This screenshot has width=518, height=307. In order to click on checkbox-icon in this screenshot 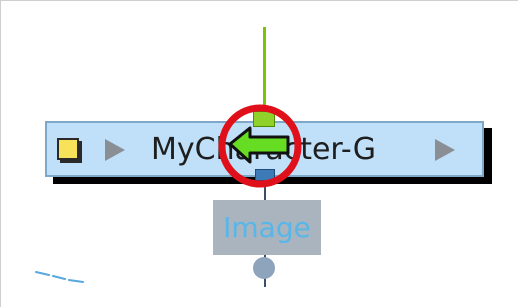, I will do `click(68, 149)`.